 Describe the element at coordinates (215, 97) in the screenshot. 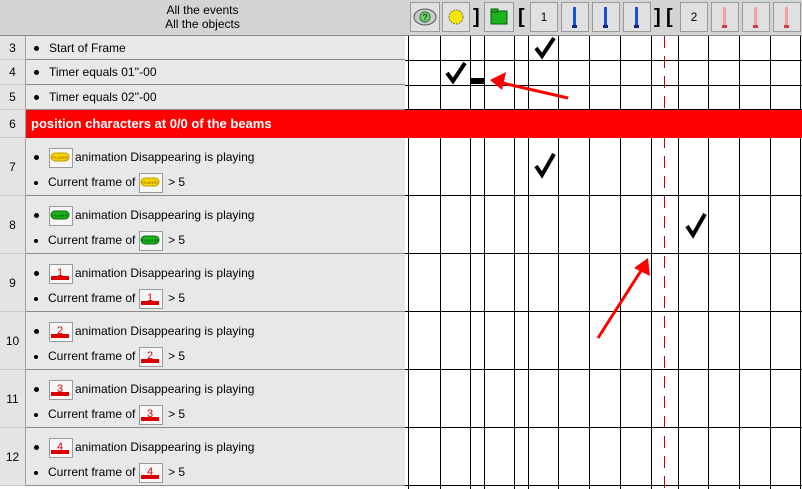

I see `condition-row: Timer equals 02''-00` at that location.